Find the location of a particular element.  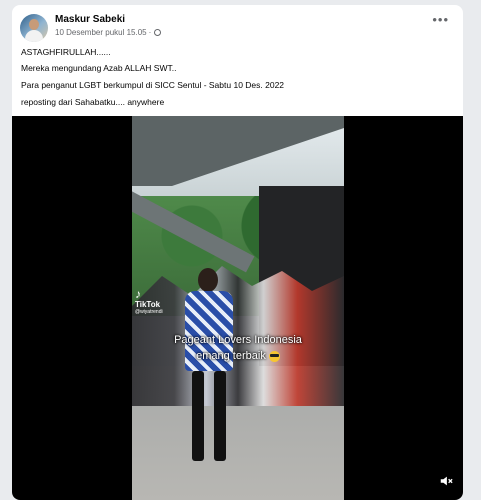

author-name: Maskur Sabeki is located at coordinates (90, 19).